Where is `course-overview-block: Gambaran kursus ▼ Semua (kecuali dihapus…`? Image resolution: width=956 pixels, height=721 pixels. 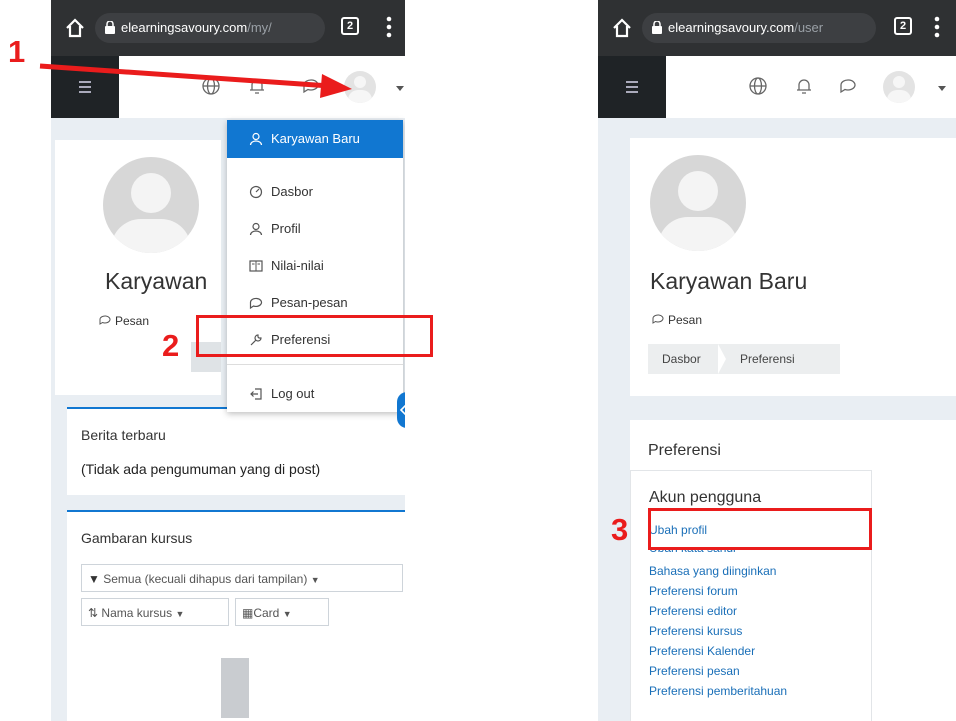
course-overview-block: Gambaran kursus ▼ Semua (kecuali dihapus… is located at coordinates (236, 615).